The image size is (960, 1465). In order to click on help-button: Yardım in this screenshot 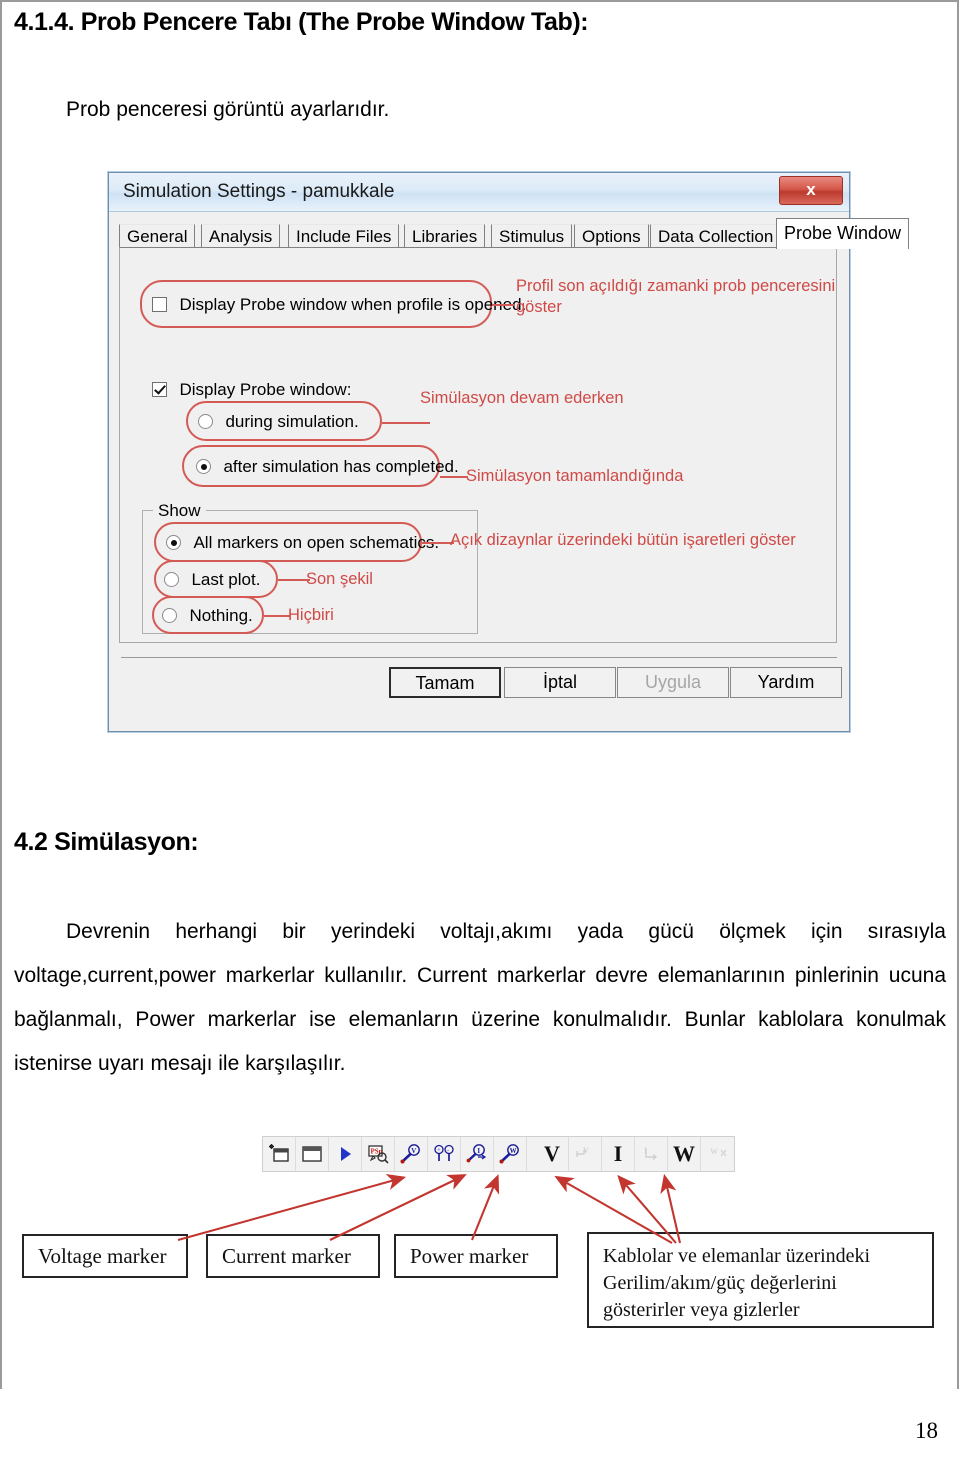, I will do `click(786, 682)`.